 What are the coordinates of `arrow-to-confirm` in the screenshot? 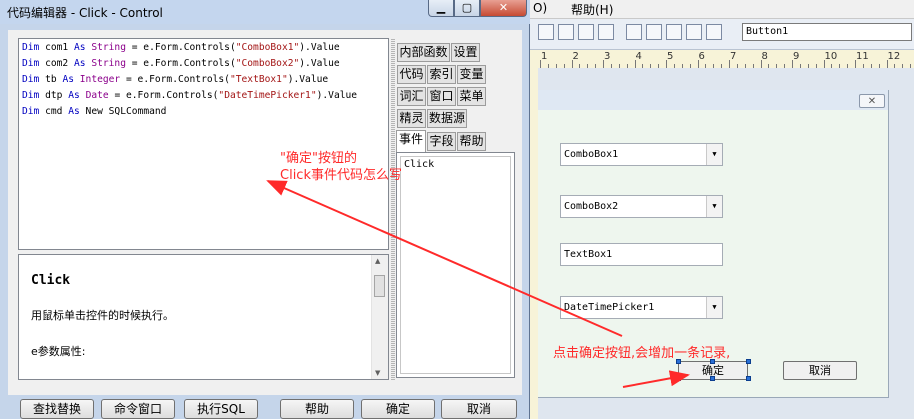 It's located at (656, 379).